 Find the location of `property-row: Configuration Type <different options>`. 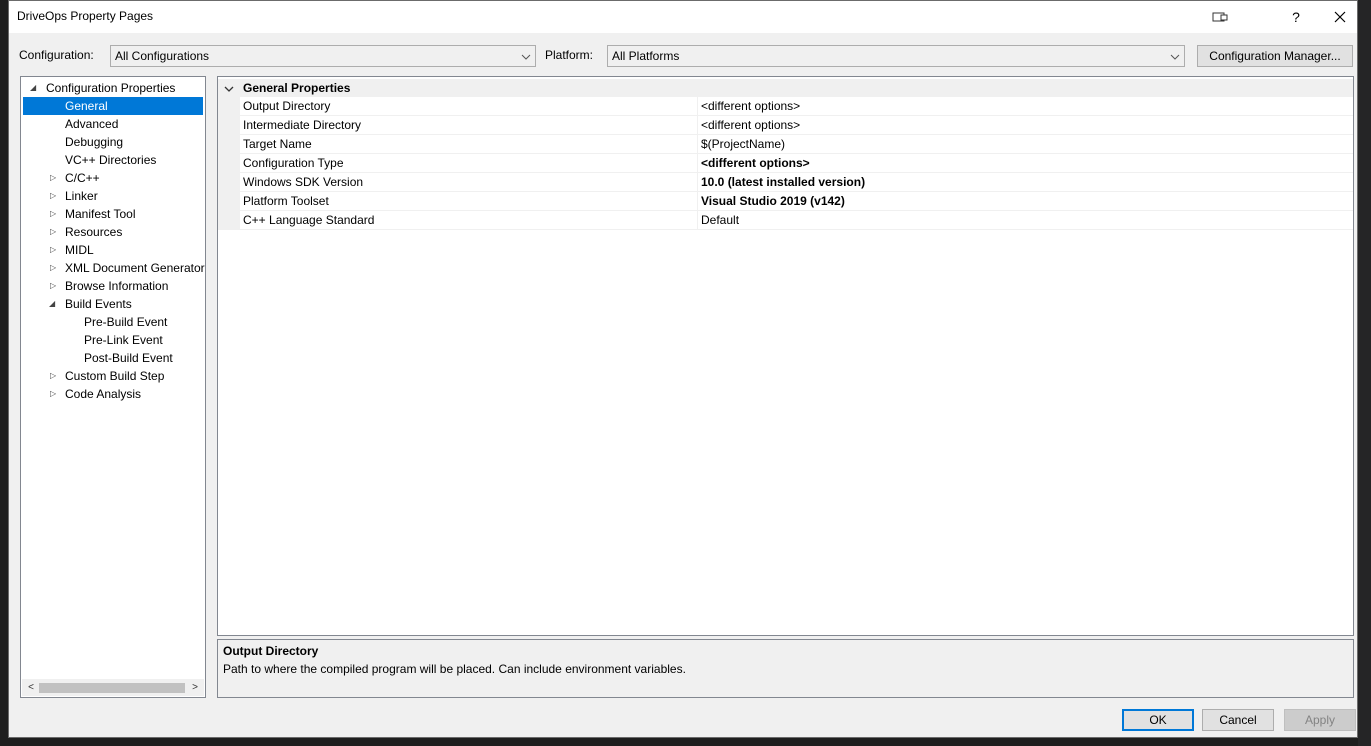

property-row: Configuration Type <different options> is located at coordinates (796, 163).